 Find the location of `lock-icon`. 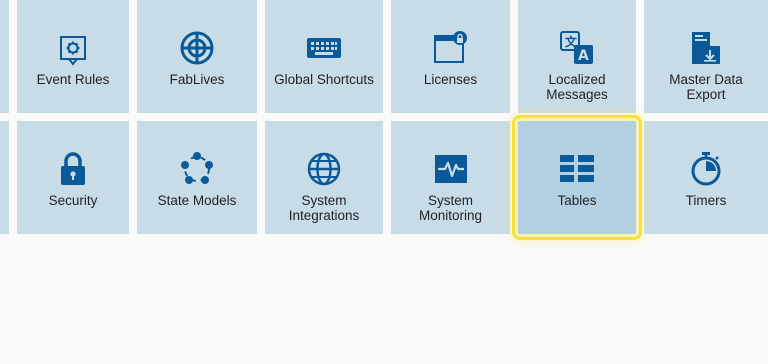

lock-icon is located at coordinates (73, 169).